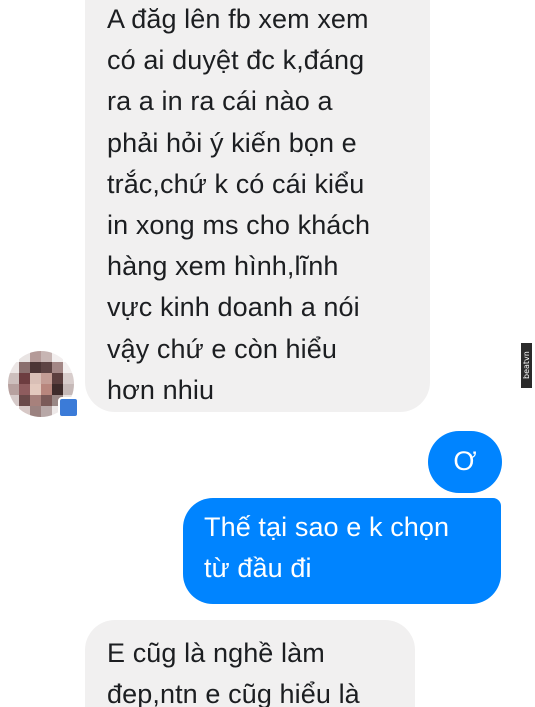 This screenshot has width=535, height=707. I want to click on messenger-badge-icon, so click(68, 407).